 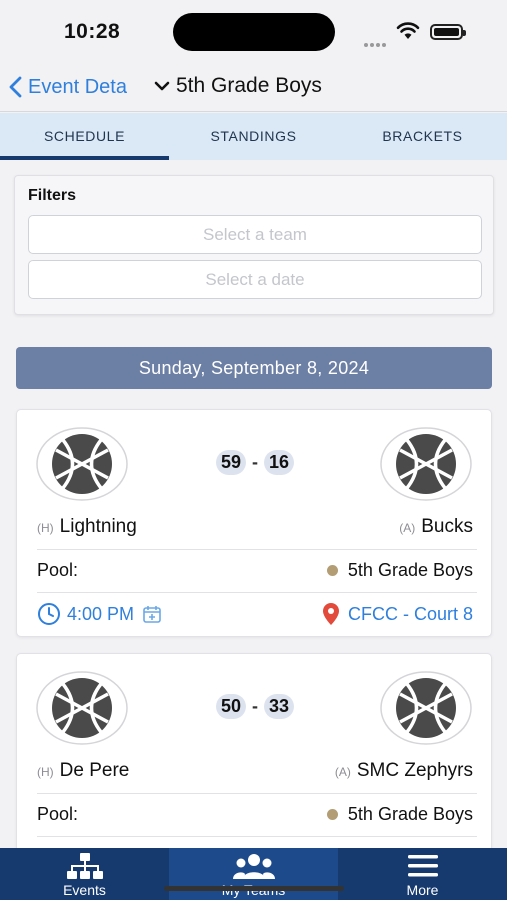 I want to click on game-time: 4:00 PM, so click(x=102, y=614).